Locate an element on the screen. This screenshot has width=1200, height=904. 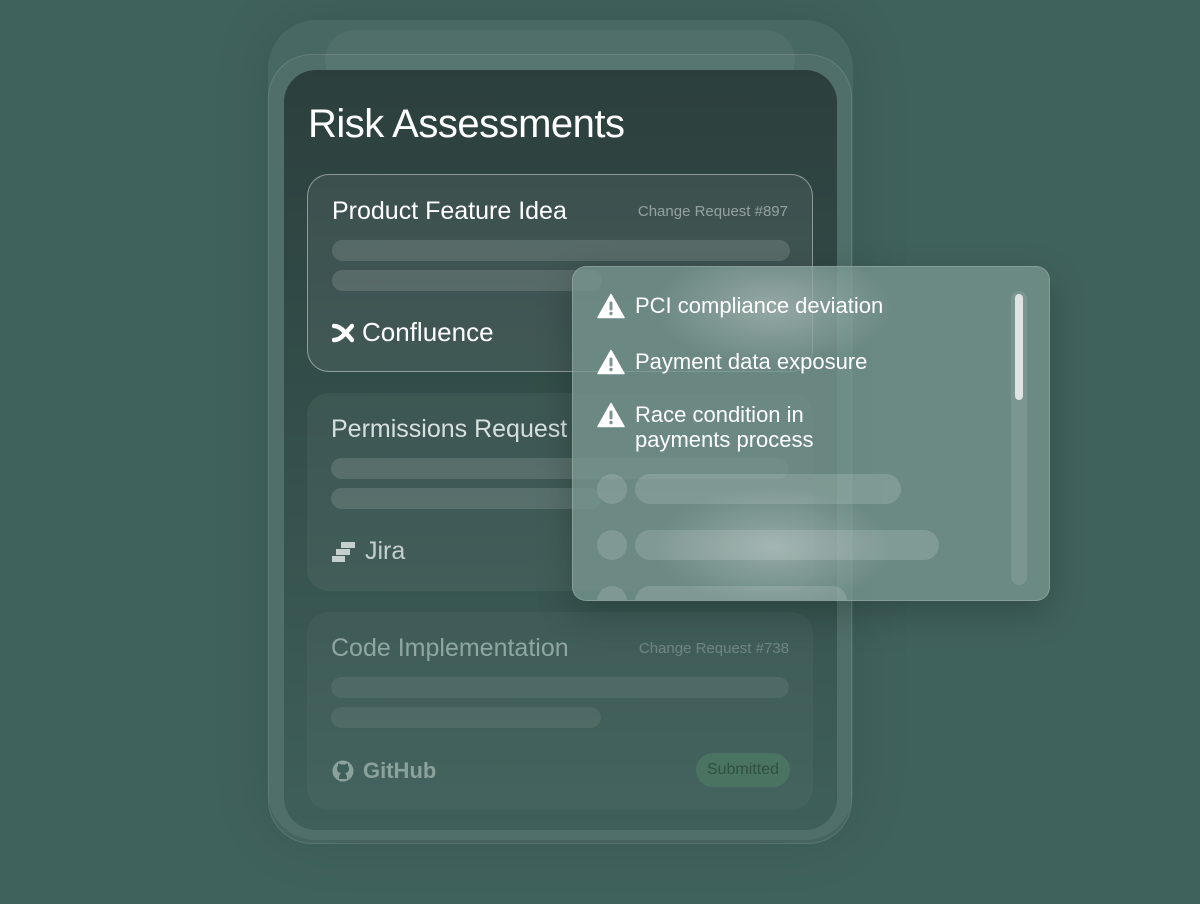
source-confluence: Confluence is located at coordinates (413, 332).